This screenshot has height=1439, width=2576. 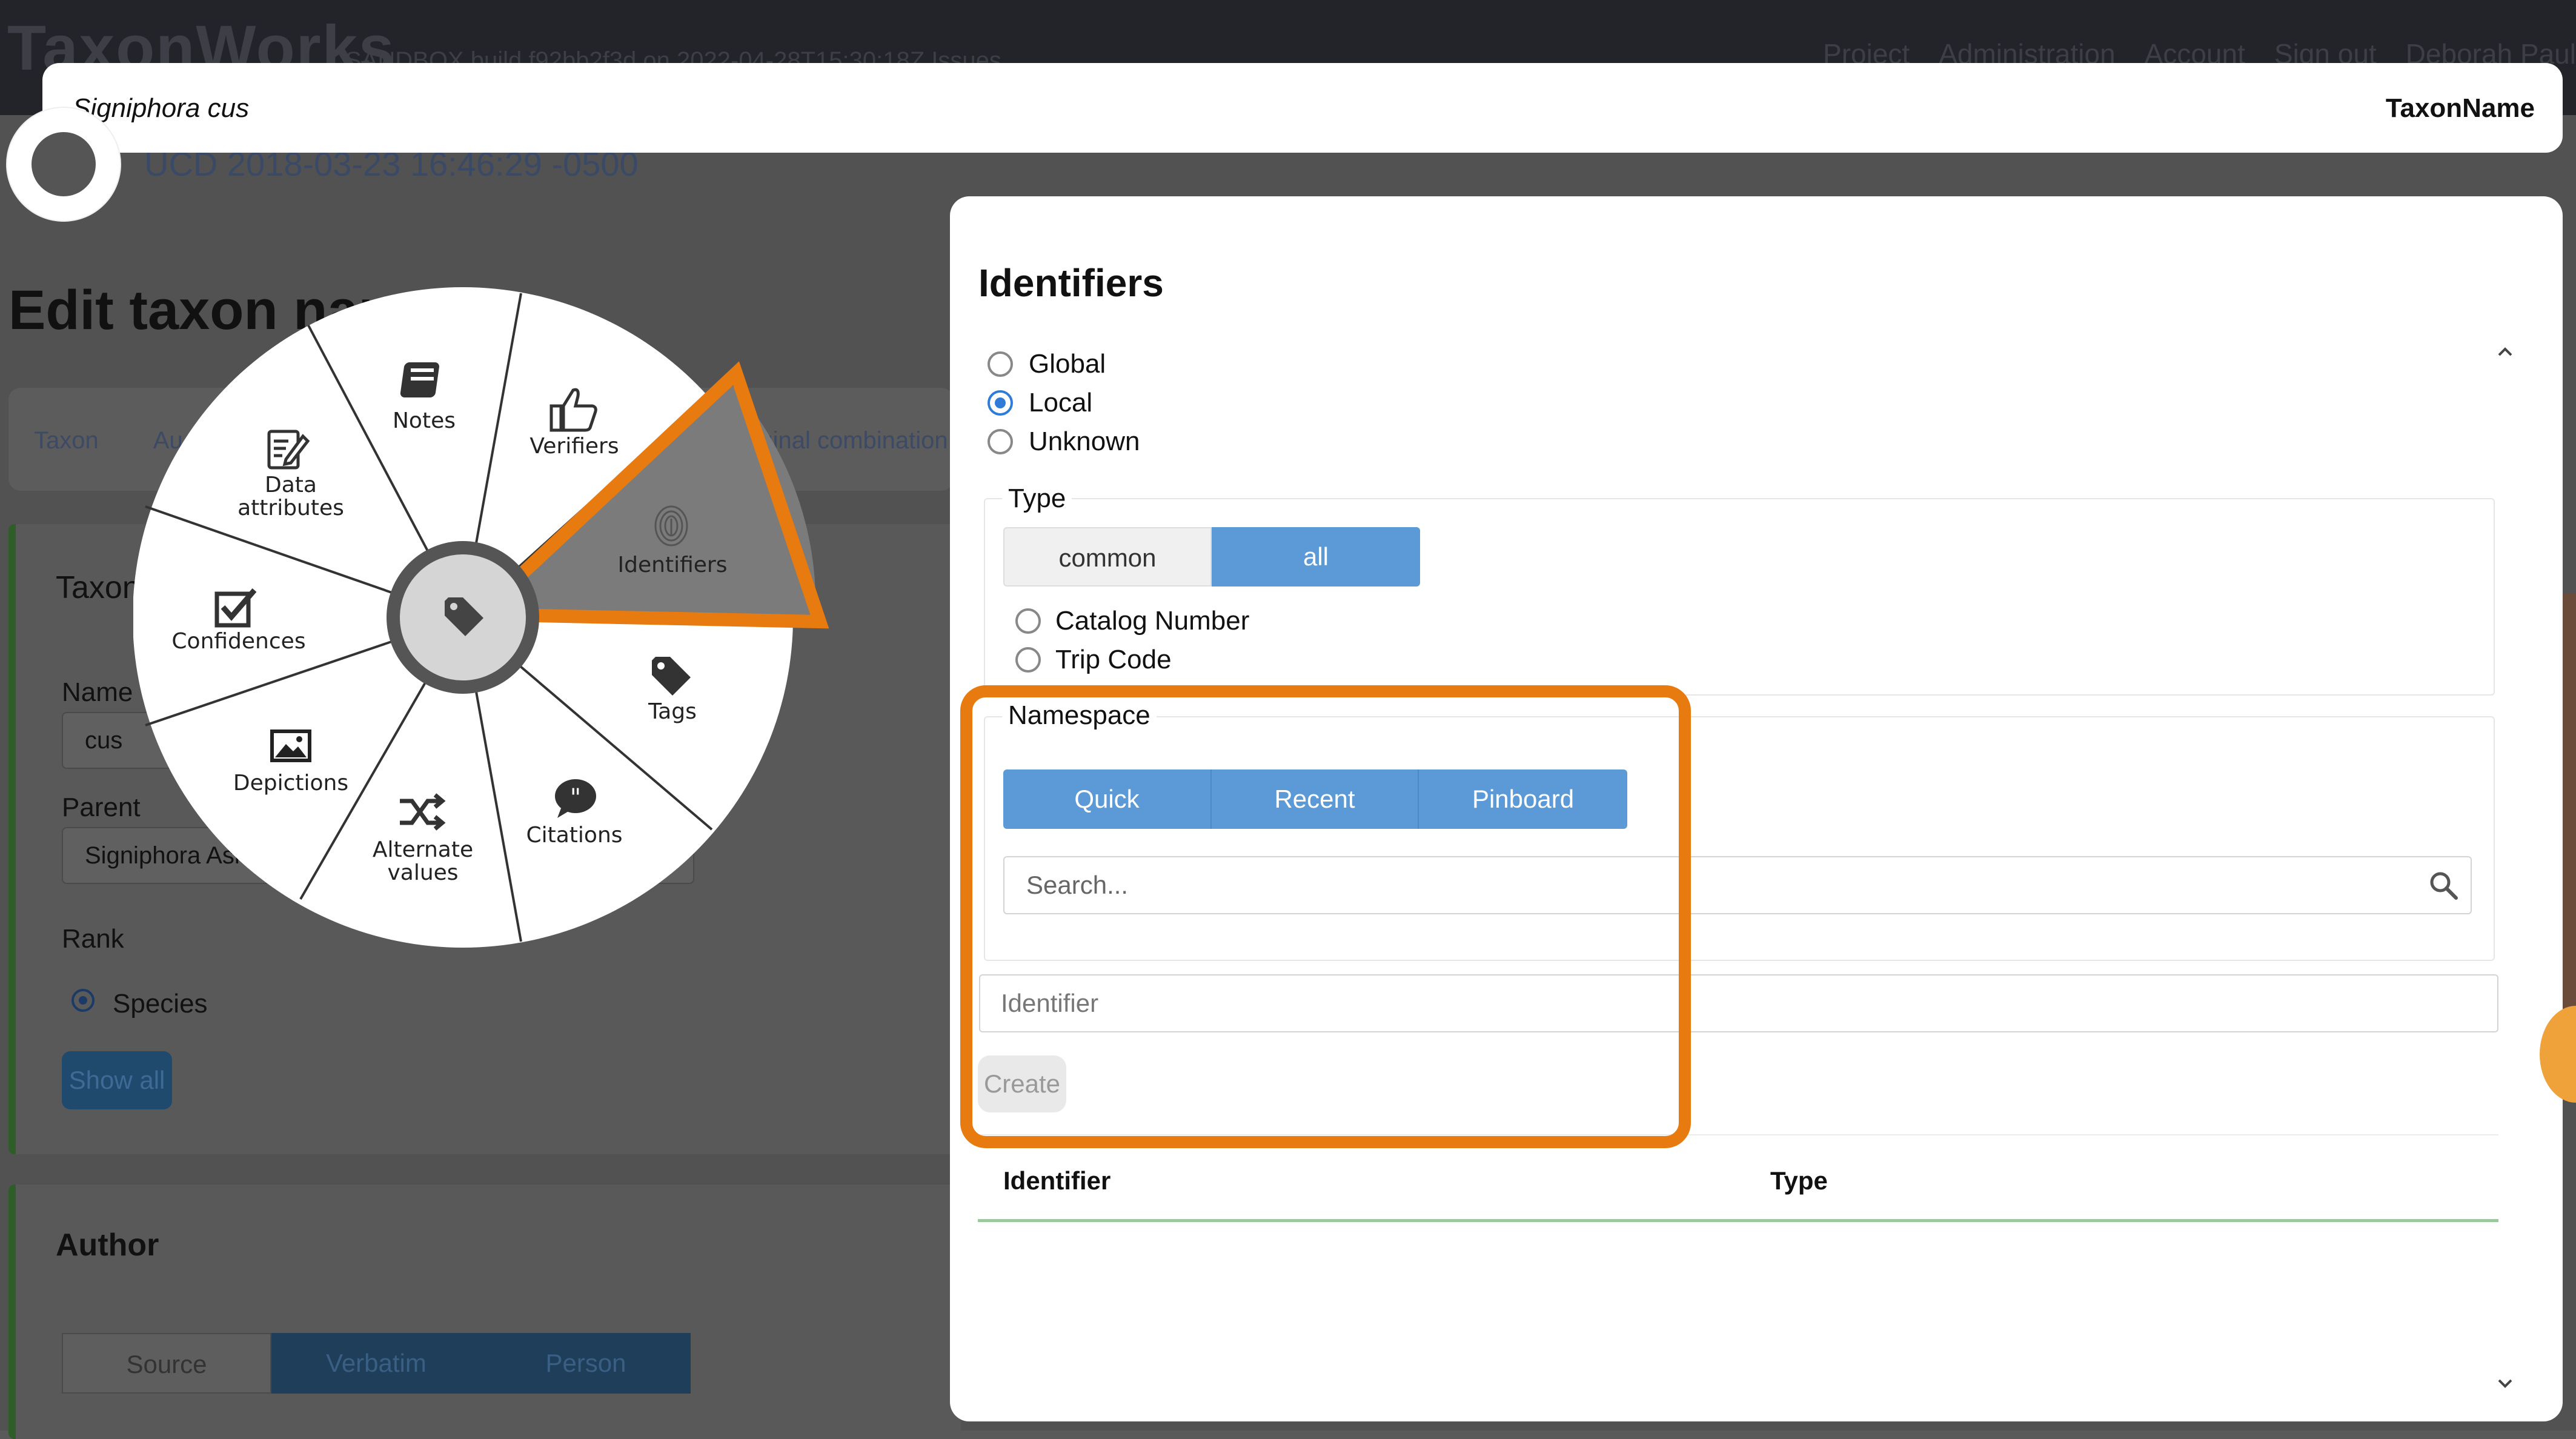 I want to click on type-label-trip-code: Trip Code, so click(x=1113, y=659).